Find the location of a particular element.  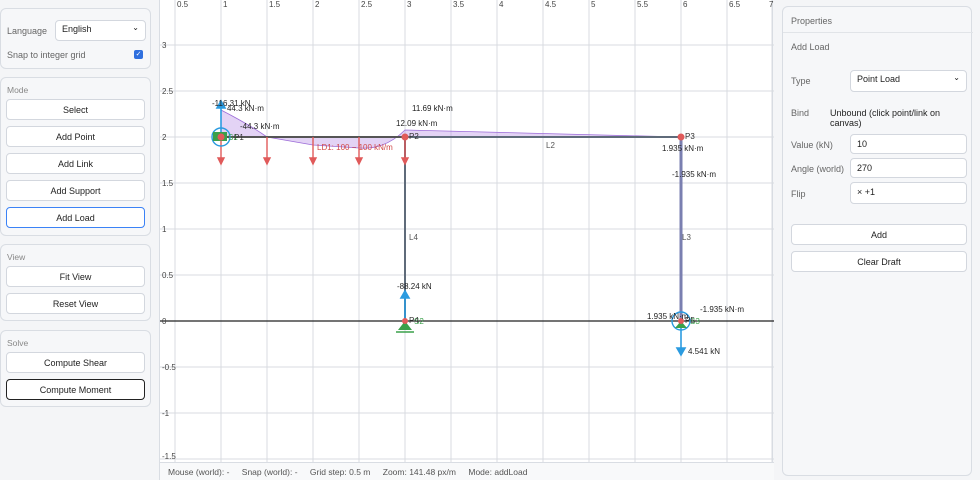

x-tick-label: 7 is located at coordinates (771, 4).